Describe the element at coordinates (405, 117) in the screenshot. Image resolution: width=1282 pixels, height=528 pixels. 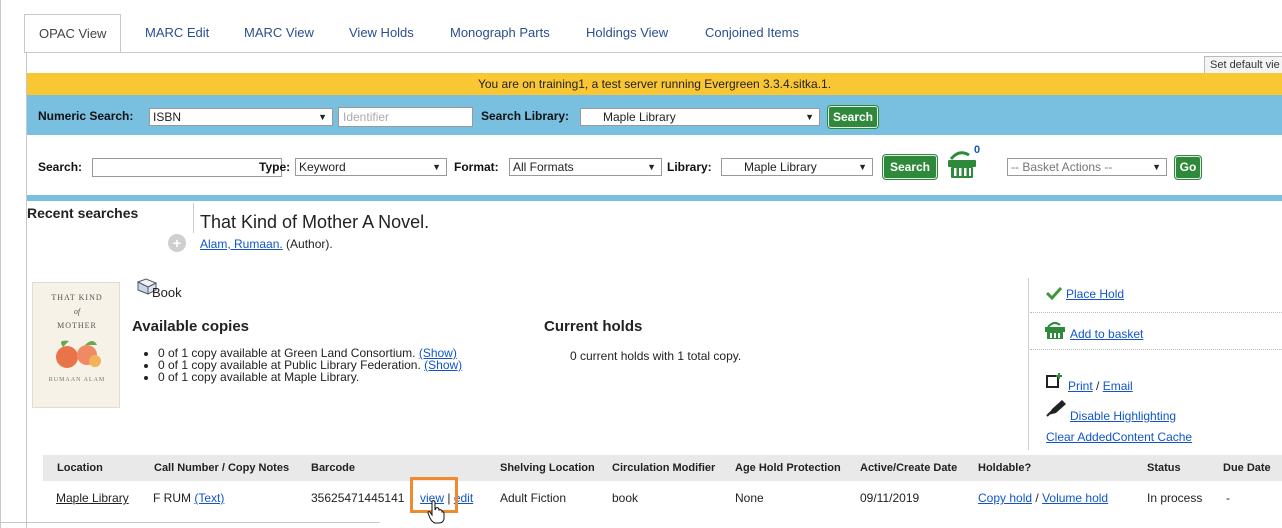
I see `identifier-input: Identifier` at that location.